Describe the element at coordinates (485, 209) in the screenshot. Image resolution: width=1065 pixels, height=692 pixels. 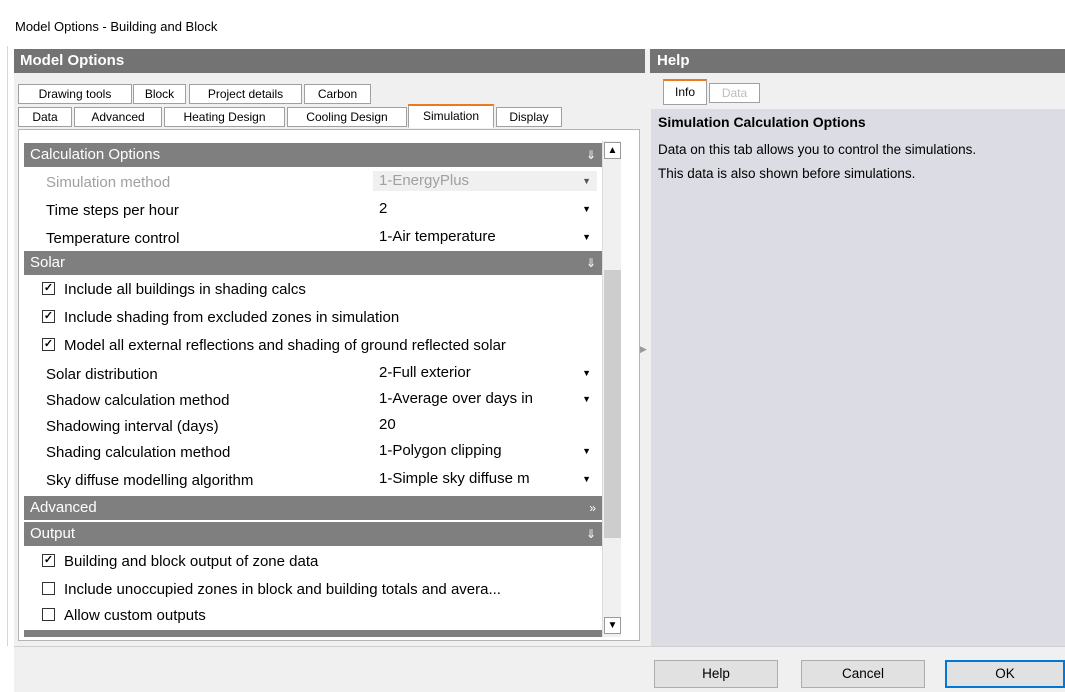
I see `time-steps-select: 2 ▼` at that location.